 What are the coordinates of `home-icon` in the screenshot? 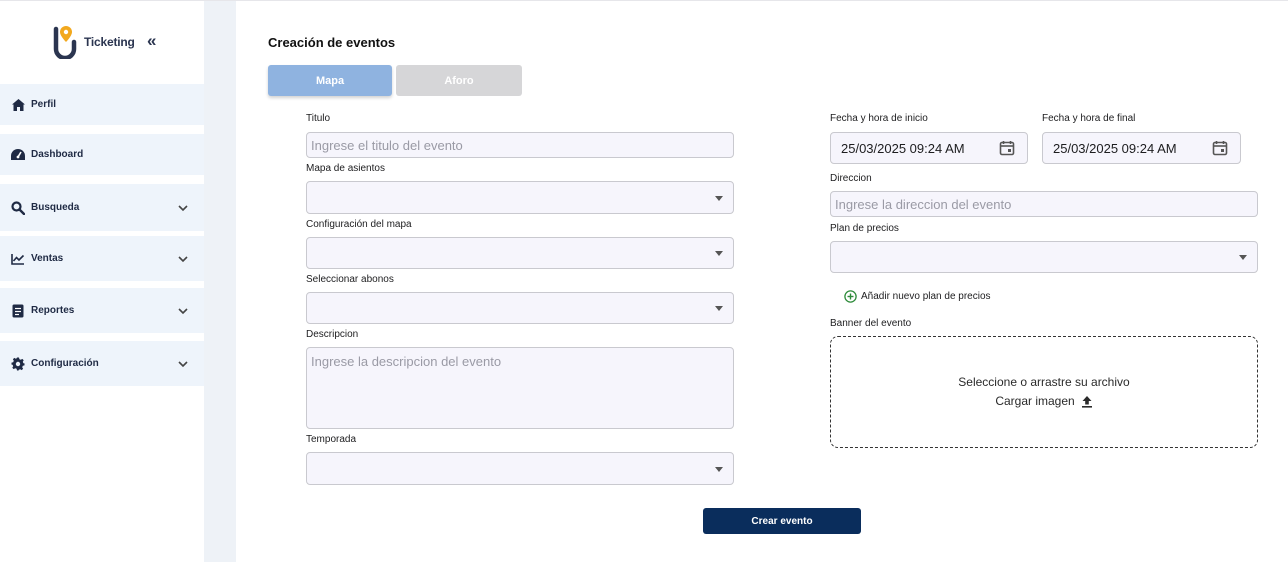 It's located at (18, 105).